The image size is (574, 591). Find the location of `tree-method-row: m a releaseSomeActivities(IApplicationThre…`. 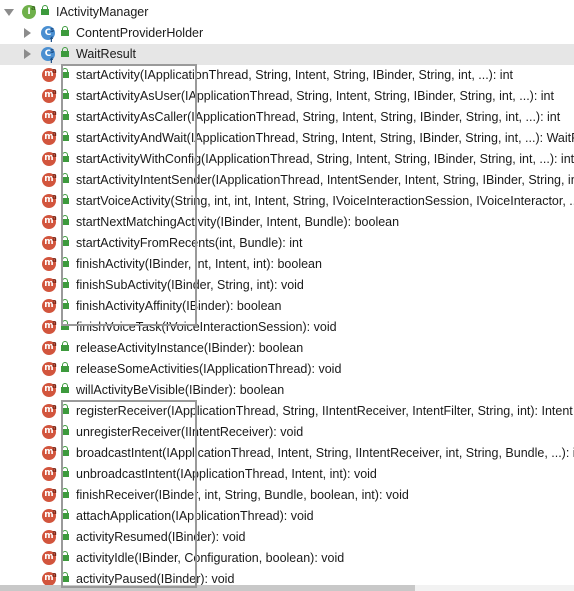

tree-method-row: m a releaseSomeActivities(IApplicationThre… is located at coordinates (287, 369).